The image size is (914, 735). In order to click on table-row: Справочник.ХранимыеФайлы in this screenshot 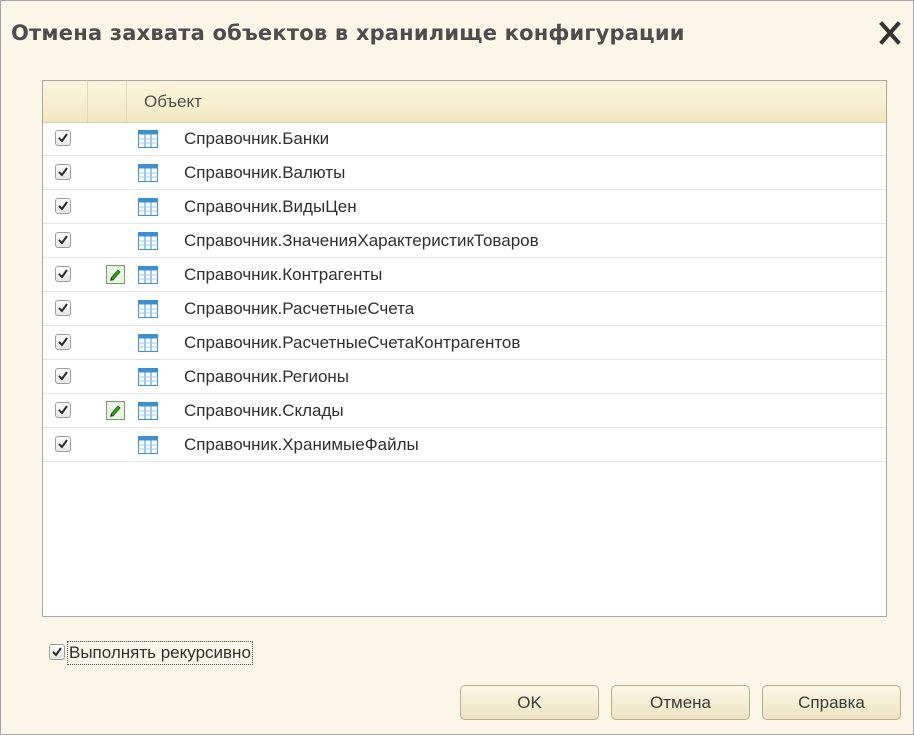, I will do `click(464, 445)`.